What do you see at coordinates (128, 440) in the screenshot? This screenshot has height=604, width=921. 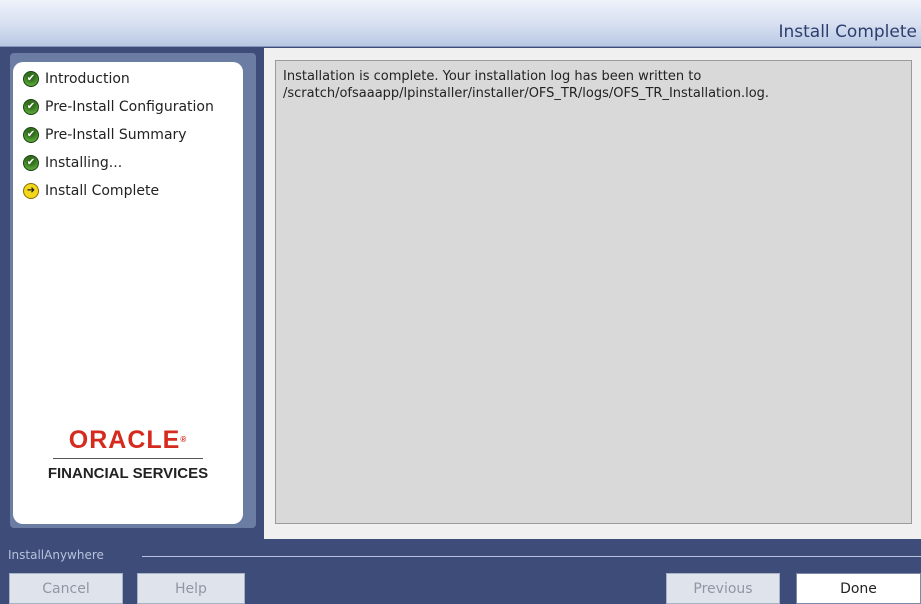 I see `oracle-wordmark: ORACLE®` at bounding box center [128, 440].